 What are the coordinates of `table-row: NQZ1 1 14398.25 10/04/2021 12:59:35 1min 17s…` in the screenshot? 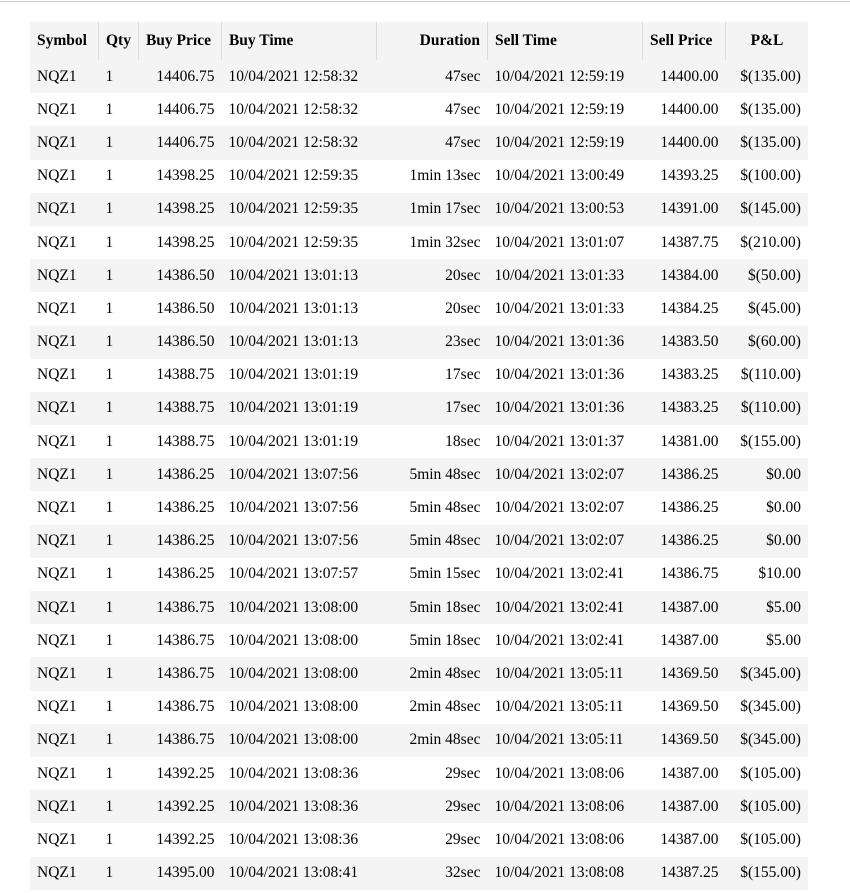 It's located at (419, 209).